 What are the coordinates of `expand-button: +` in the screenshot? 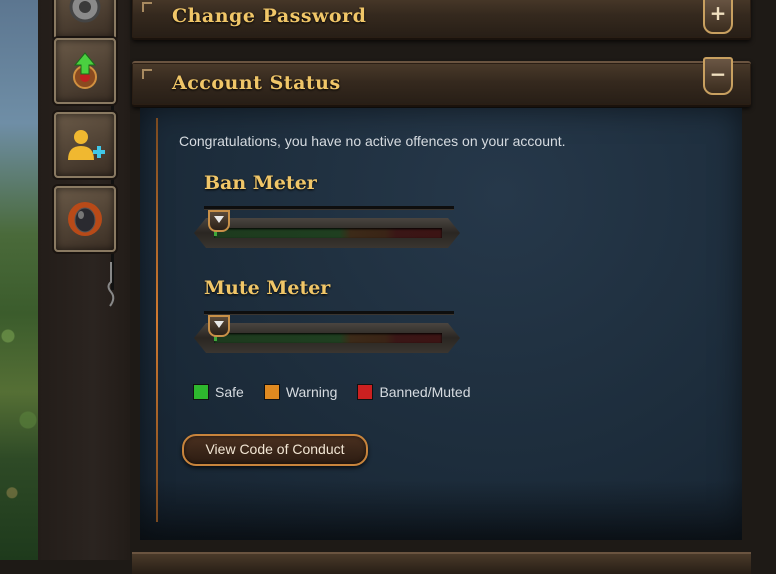 It's located at (718, 17).